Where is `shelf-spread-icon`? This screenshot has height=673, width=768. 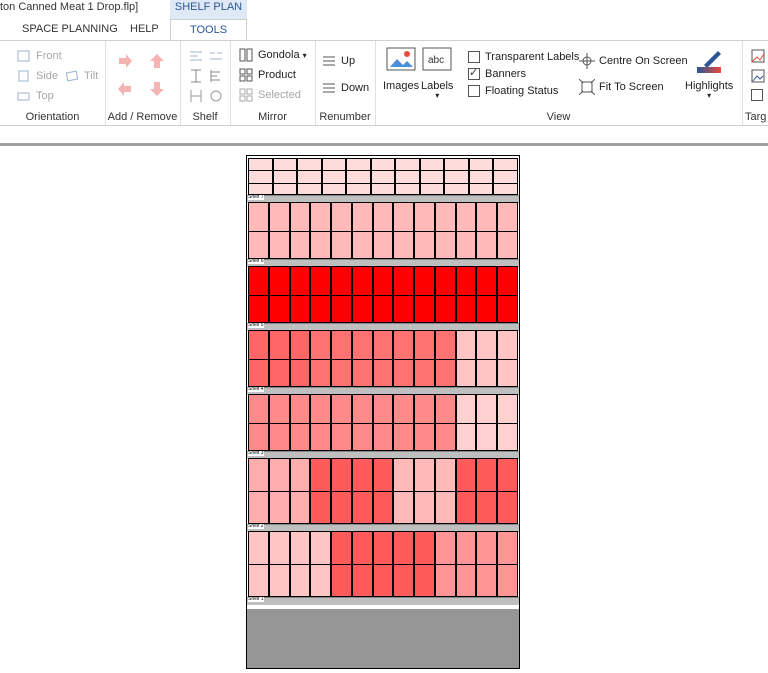 shelf-spread-icon is located at coordinates (216, 56).